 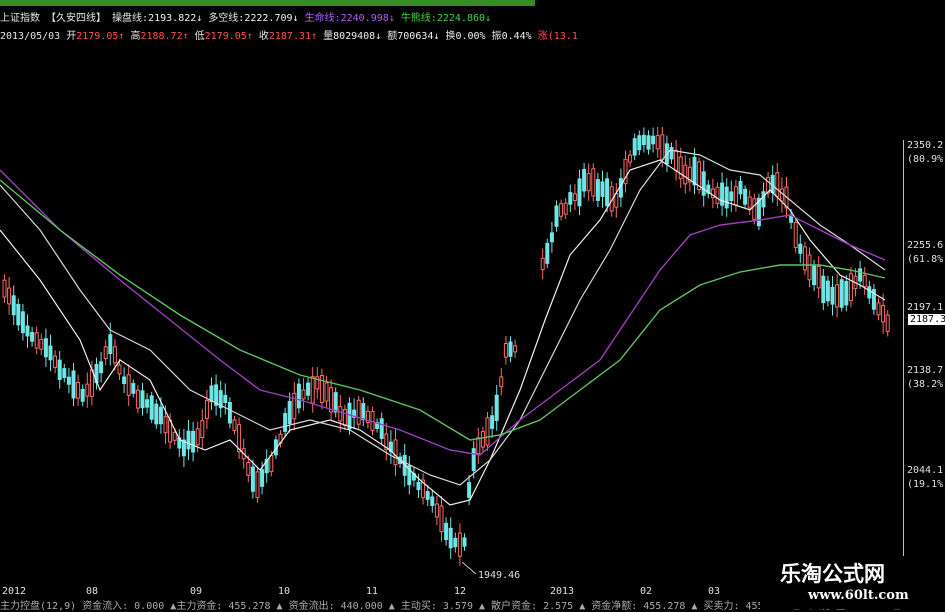 I want to click on y-tick-label: 2044.1, so click(x=925, y=470).